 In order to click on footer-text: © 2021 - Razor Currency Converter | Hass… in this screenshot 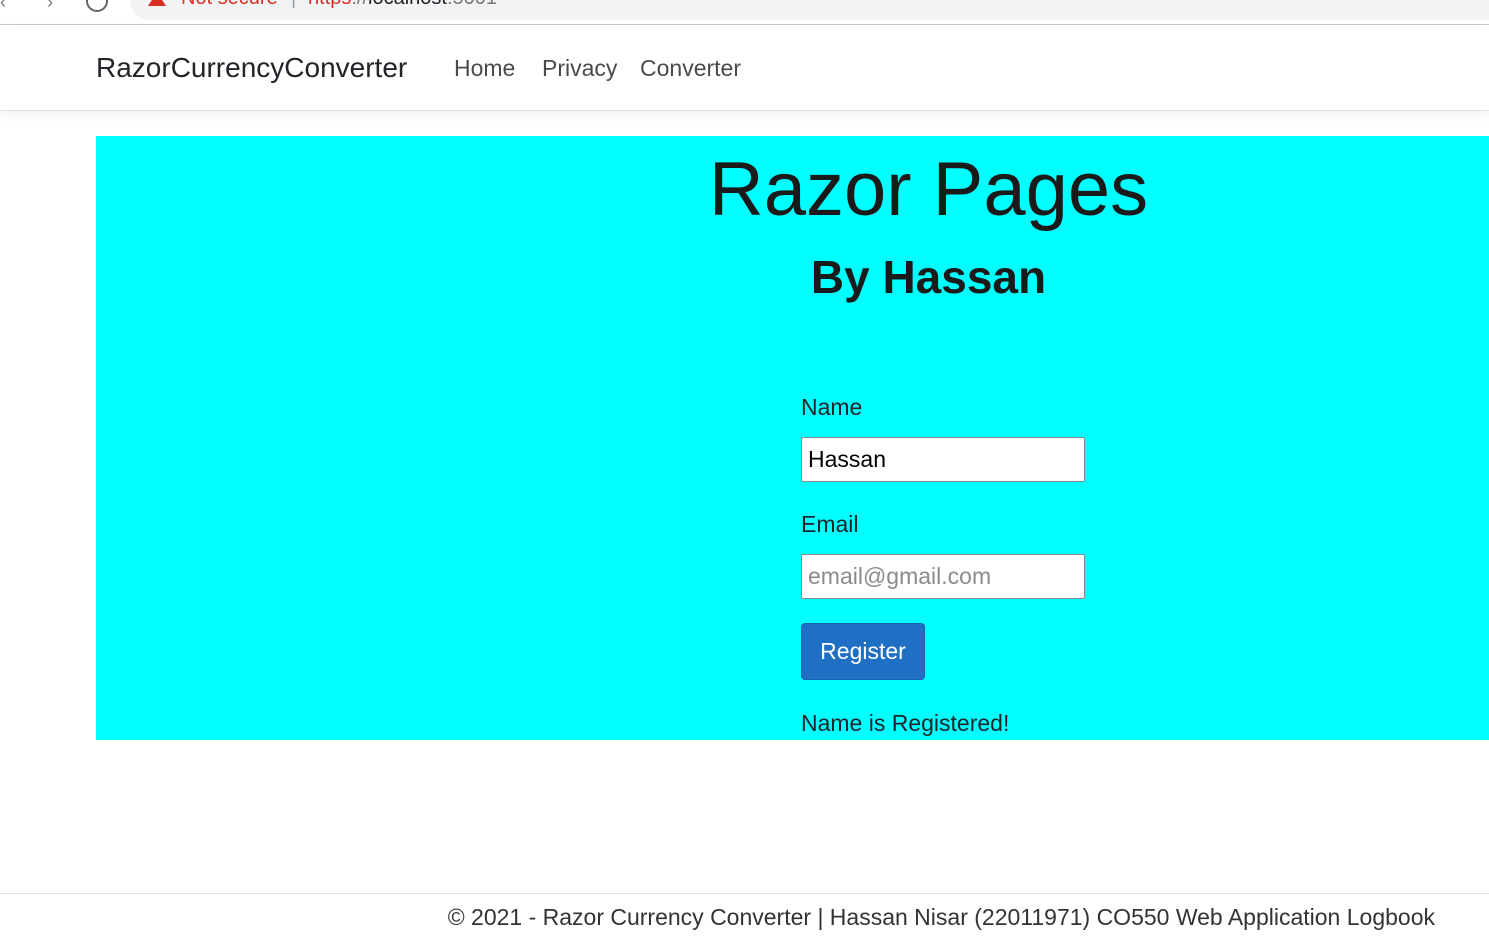, I will do `click(941, 917)`.